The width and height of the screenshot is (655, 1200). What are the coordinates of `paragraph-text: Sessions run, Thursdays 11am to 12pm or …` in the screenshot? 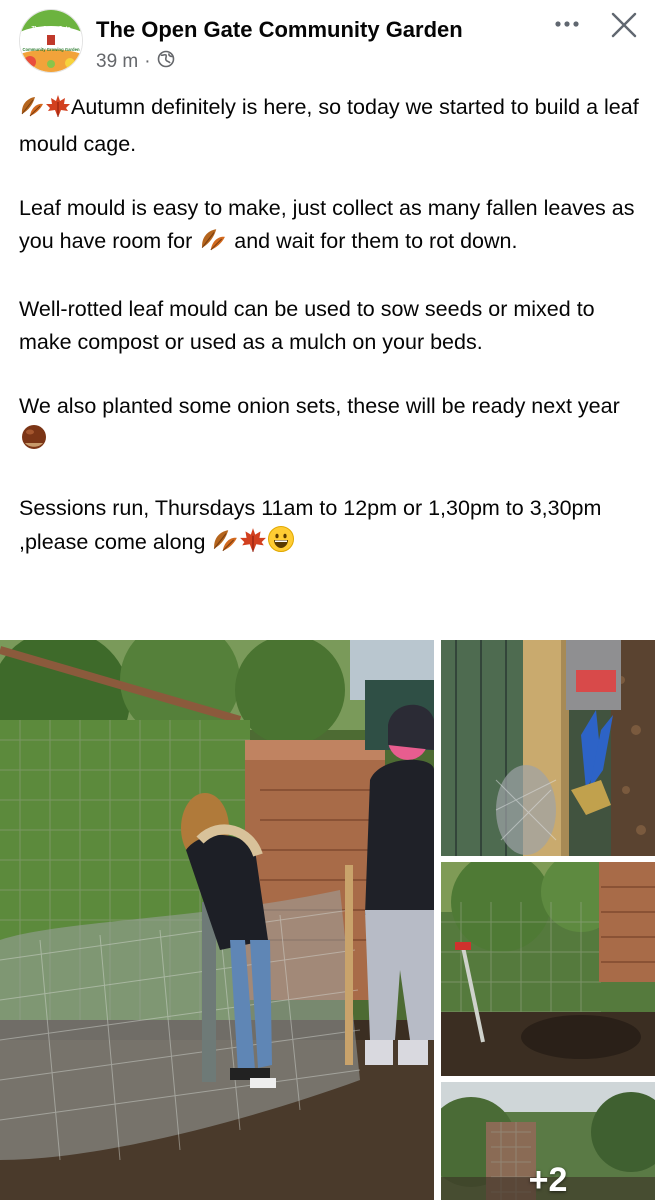 It's located at (310, 525).